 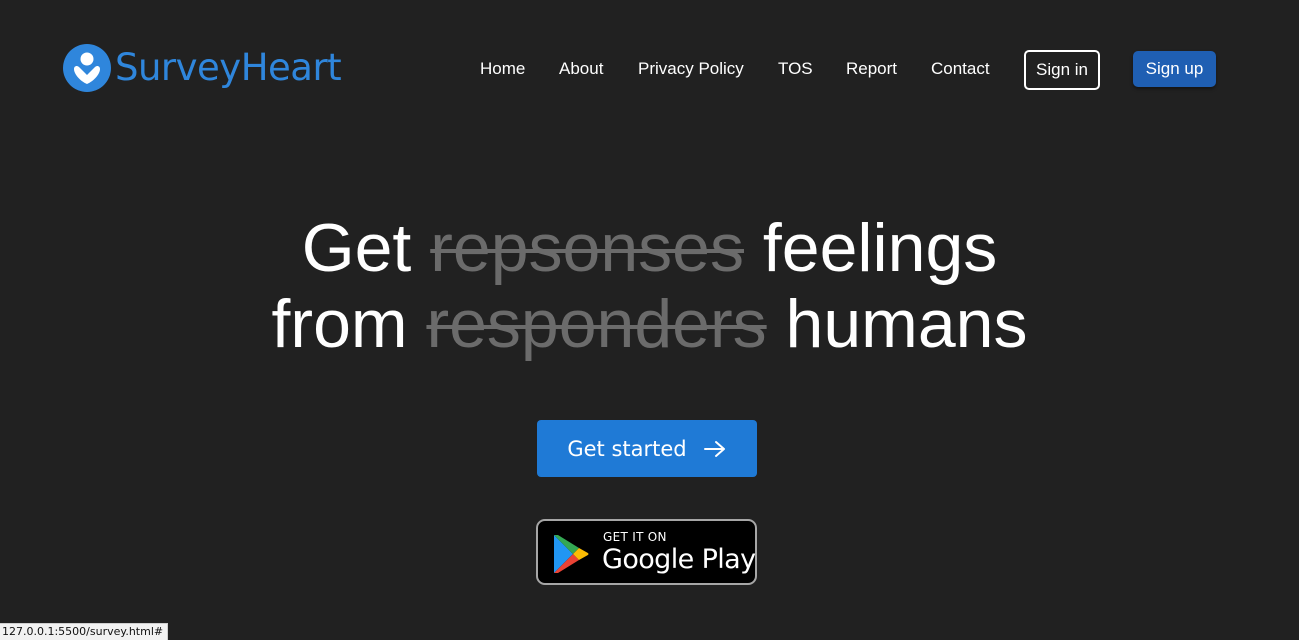 What do you see at coordinates (714, 448) in the screenshot?
I see `arrow-right-icon` at bounding box center [714, 448].